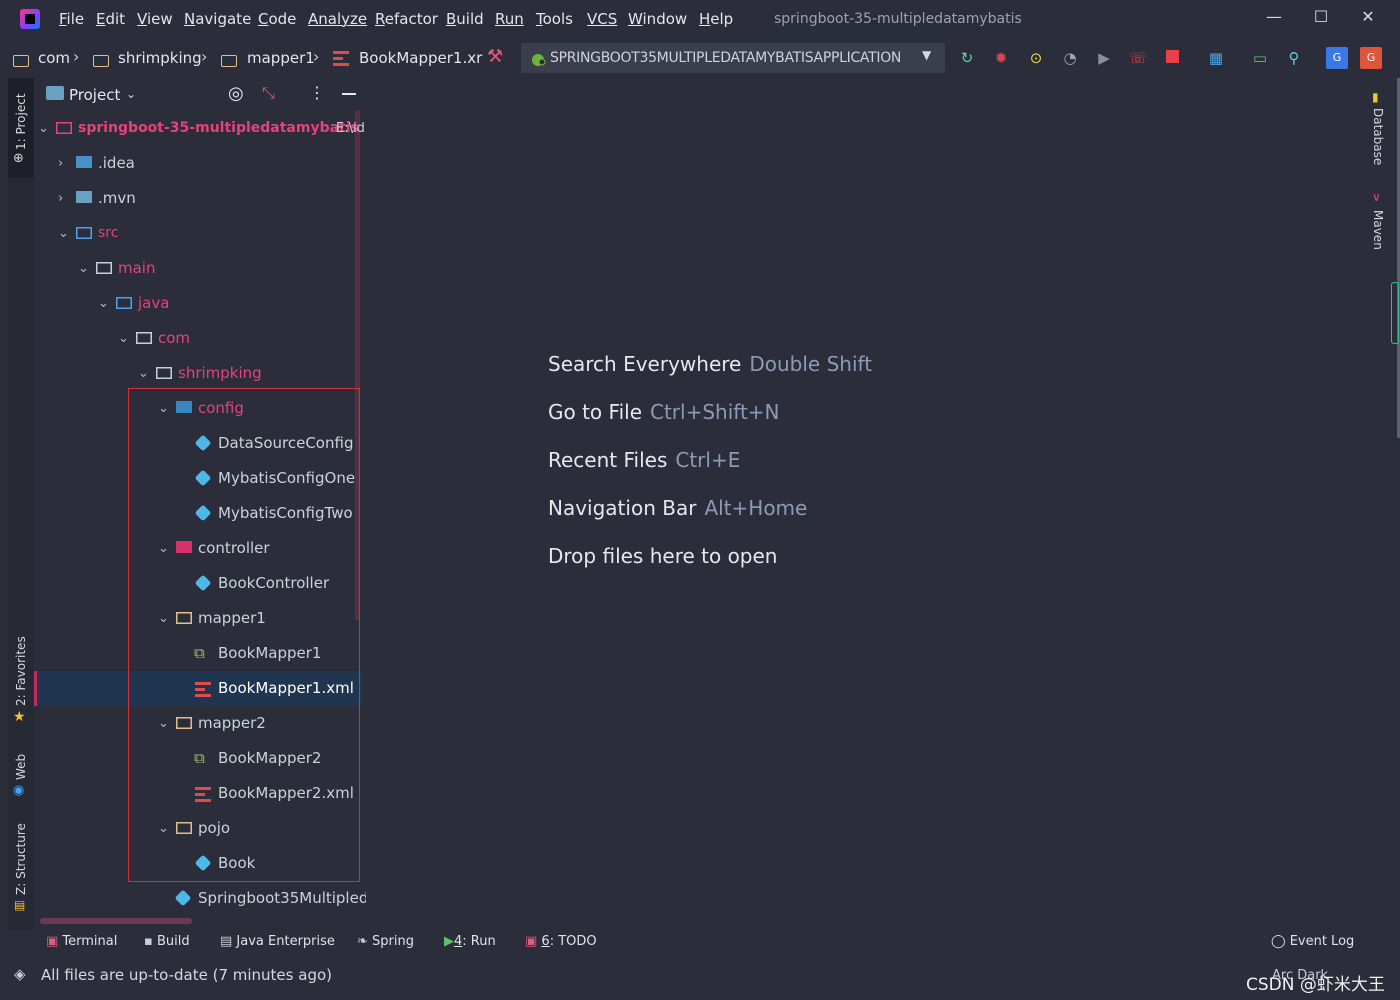 This screenshot has height=1000, width=1400. I want to click on globe-icon: ◉, so click(19, 790).